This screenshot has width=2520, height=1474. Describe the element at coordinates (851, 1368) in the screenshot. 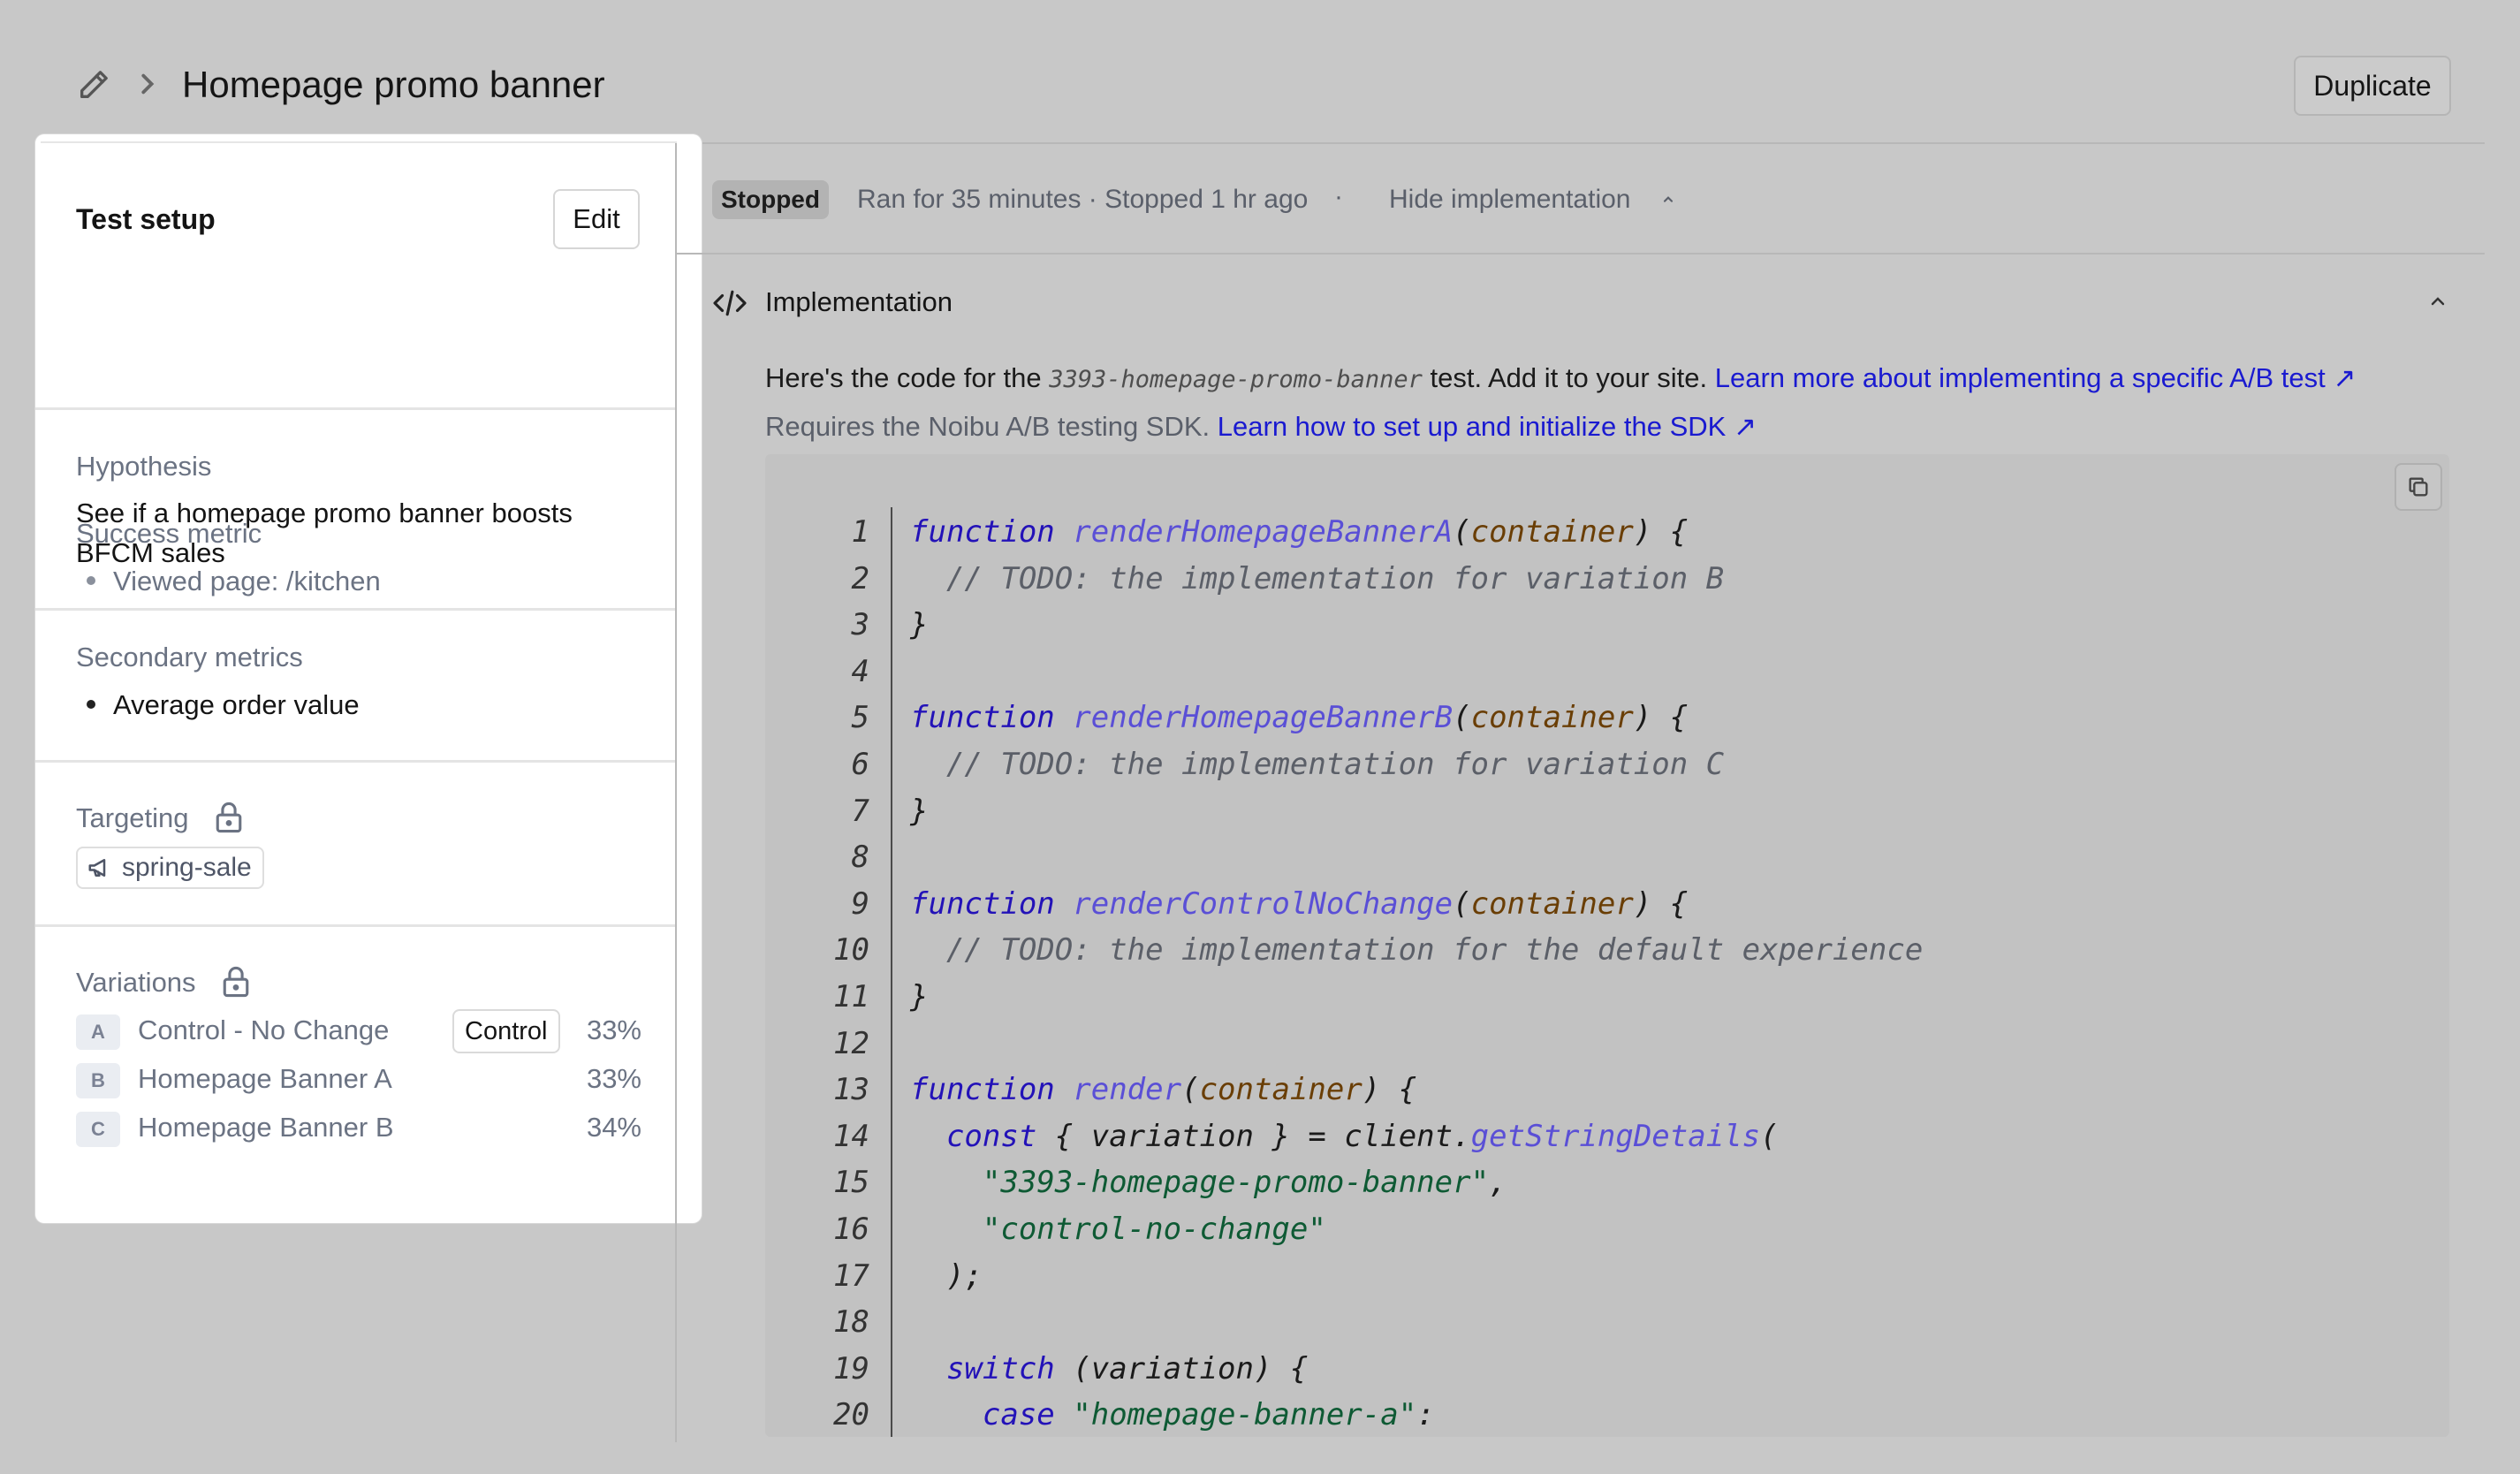

I see `line-number: 19` at that location.